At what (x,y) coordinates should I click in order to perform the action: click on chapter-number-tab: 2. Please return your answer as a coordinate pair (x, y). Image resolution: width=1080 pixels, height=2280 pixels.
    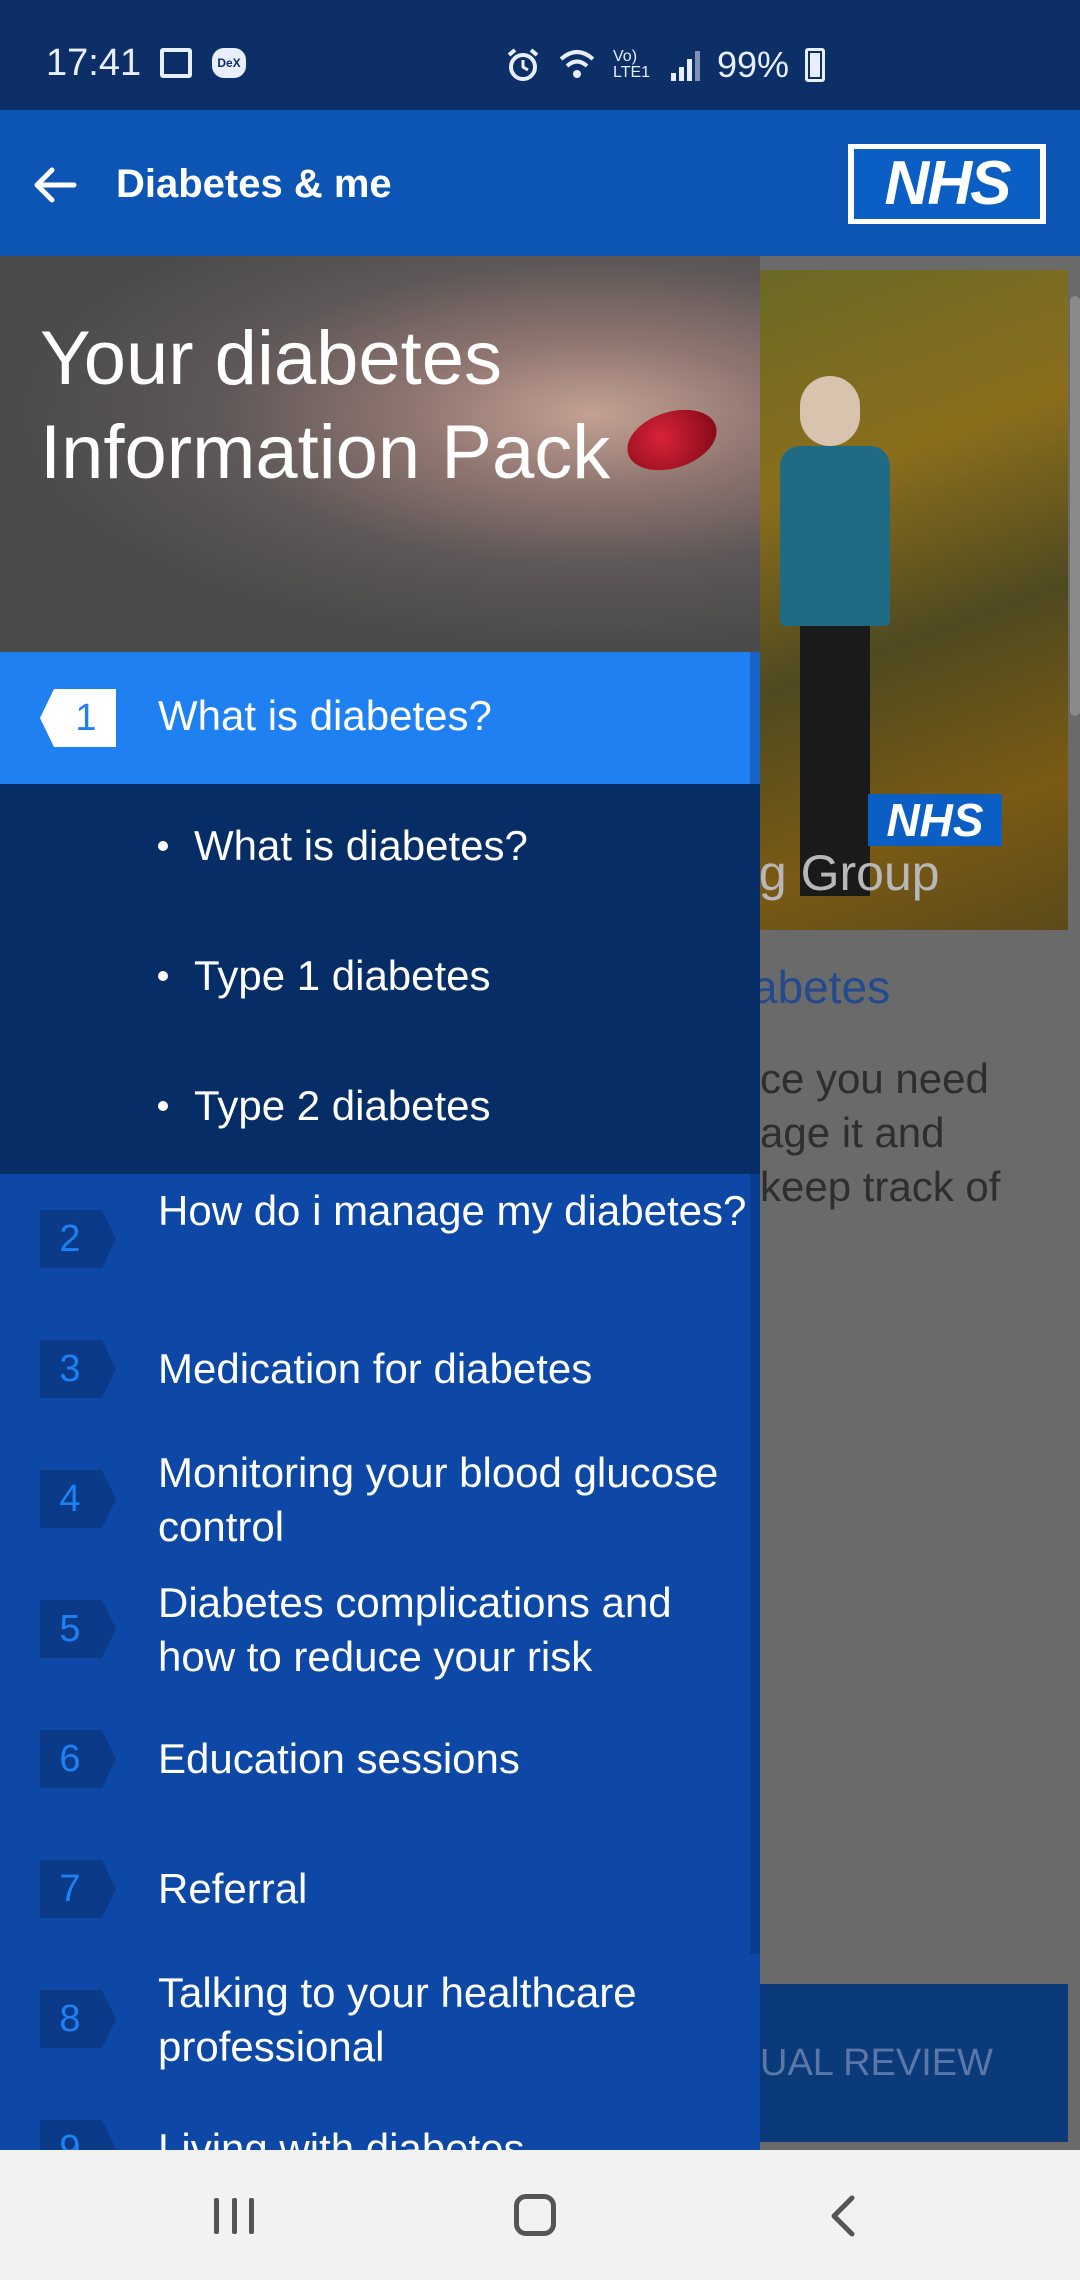
    Looking at the image, I should click on (78, 1239).